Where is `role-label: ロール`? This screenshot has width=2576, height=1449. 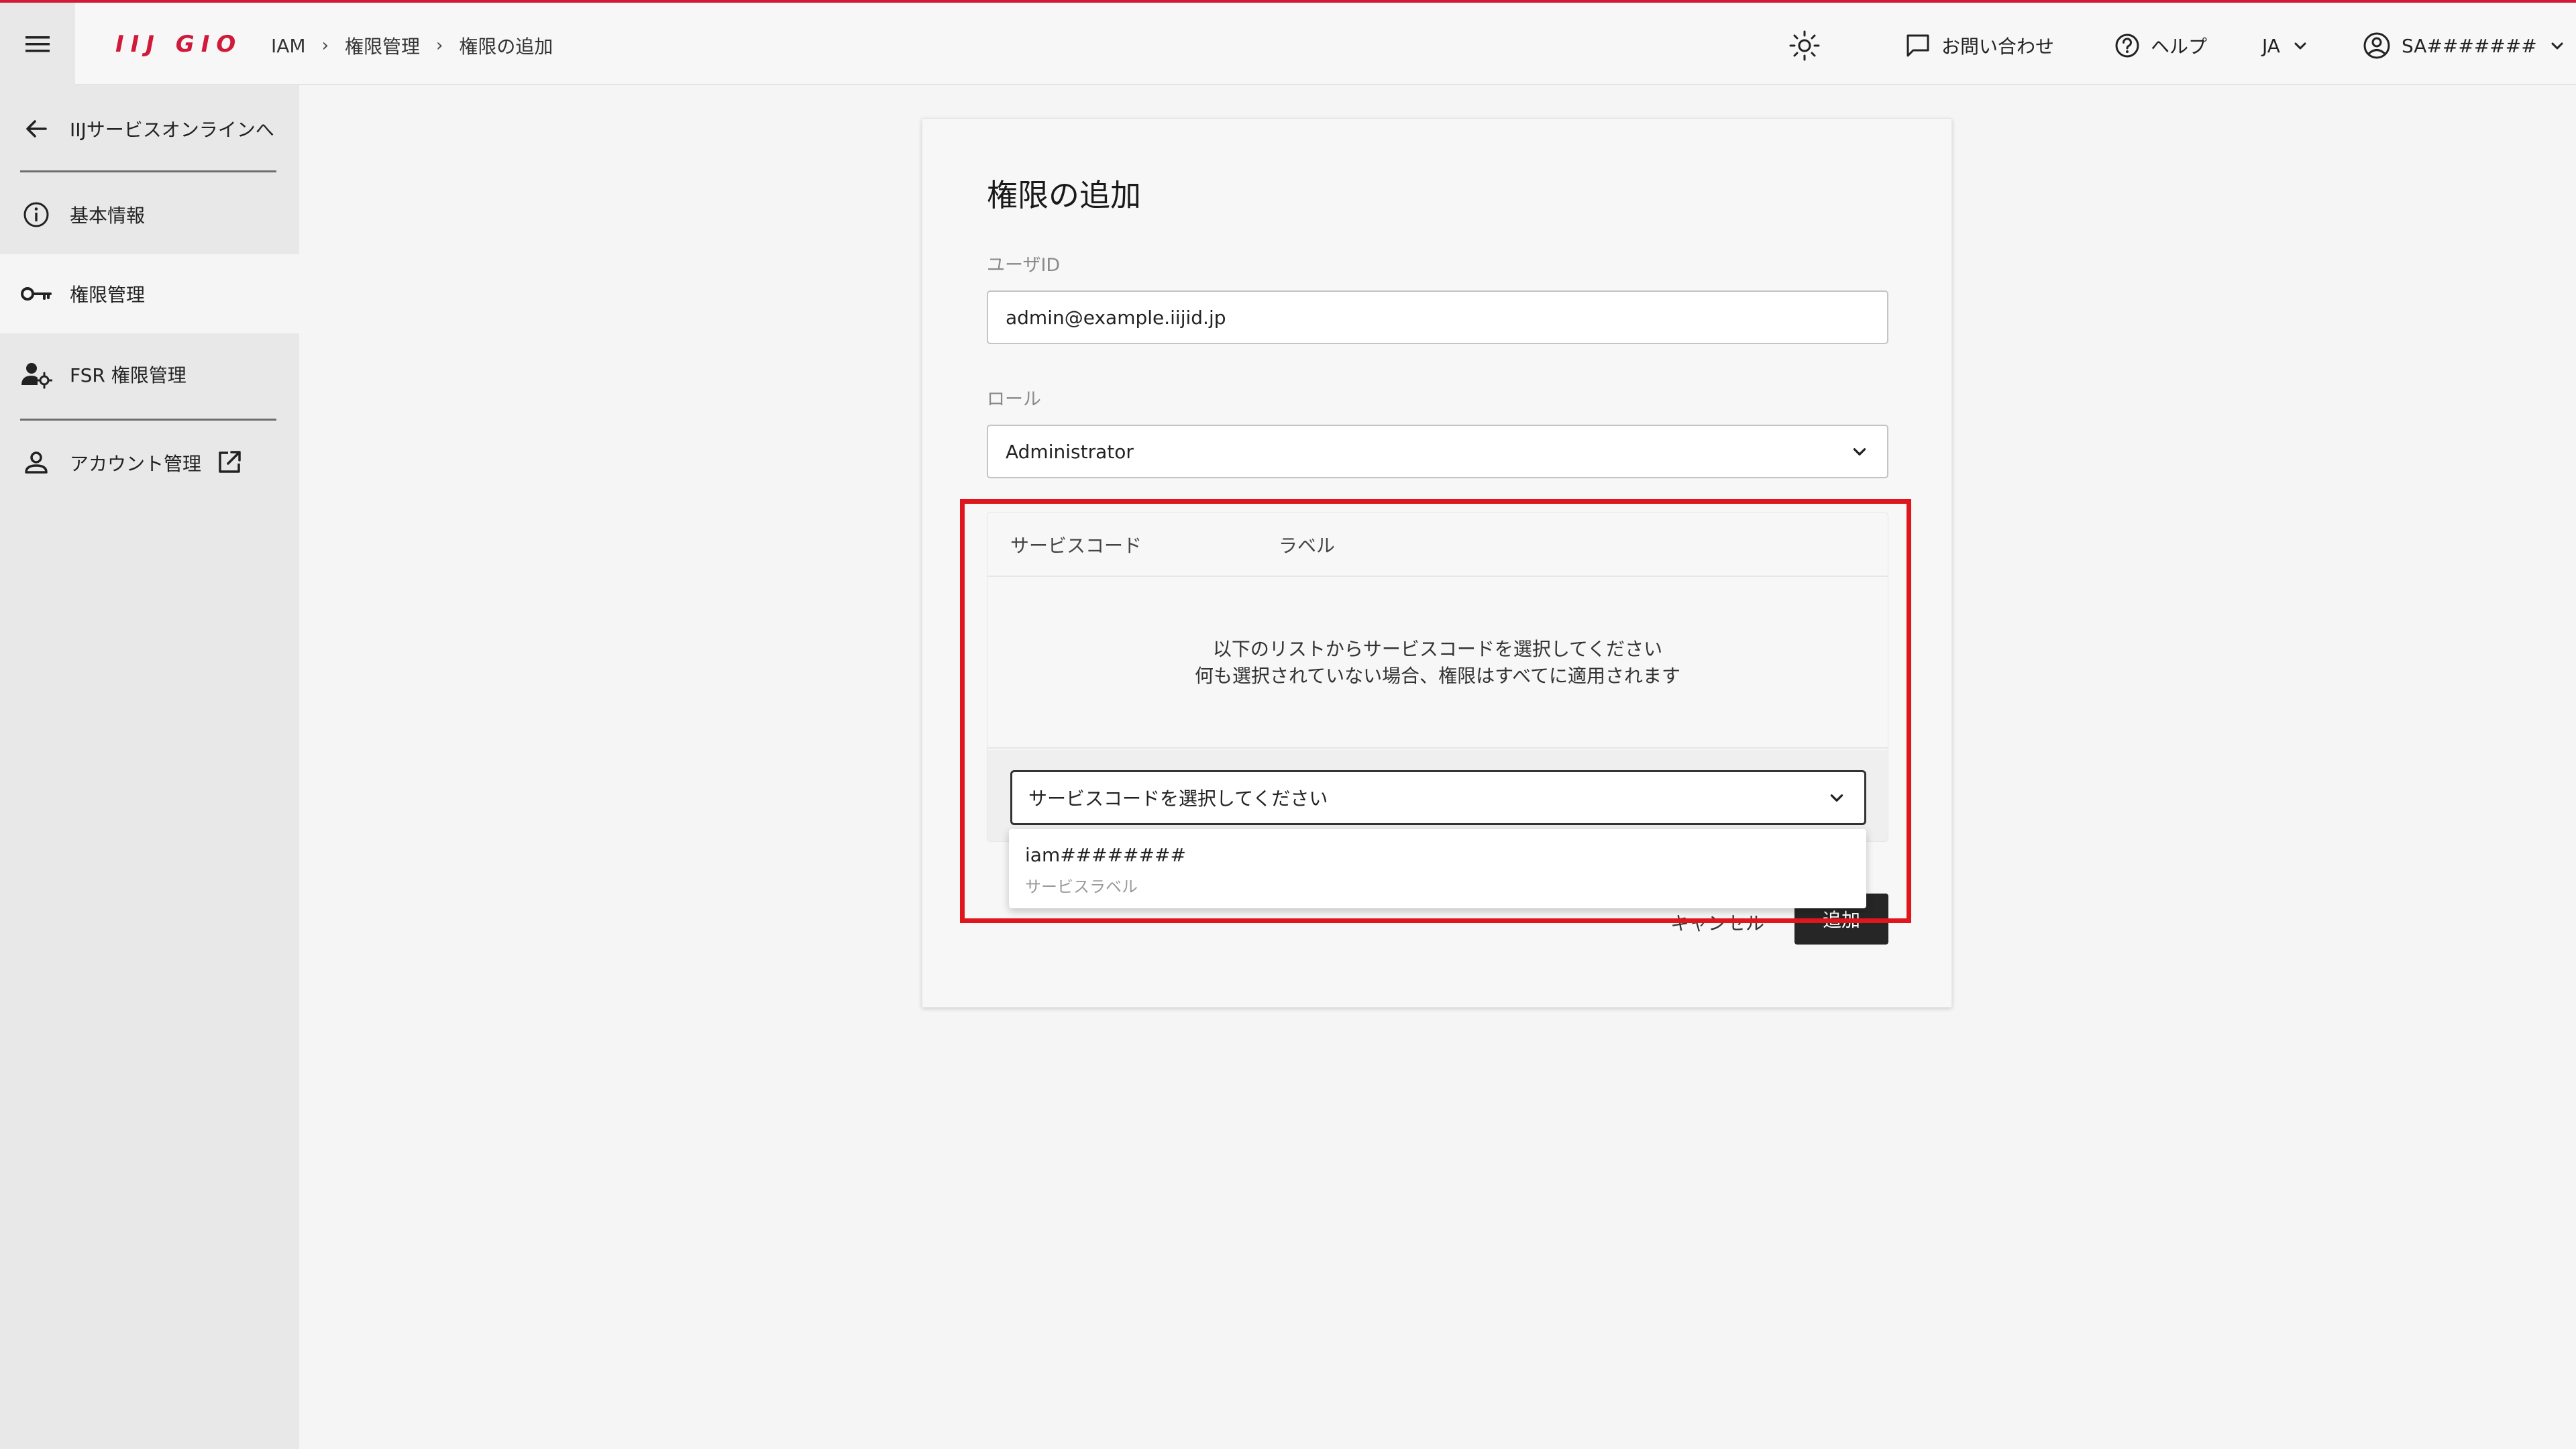
role-label: ロール is located at coordinates (1014, 399).